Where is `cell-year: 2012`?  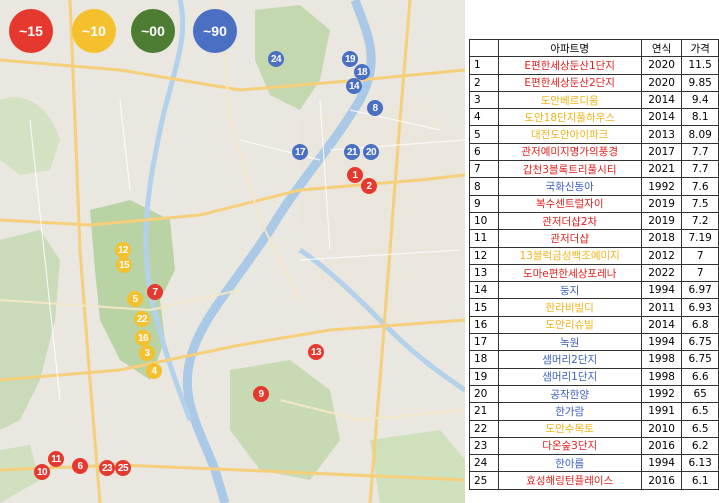
cell-year: 2012 is located at coordinates (661, 255).